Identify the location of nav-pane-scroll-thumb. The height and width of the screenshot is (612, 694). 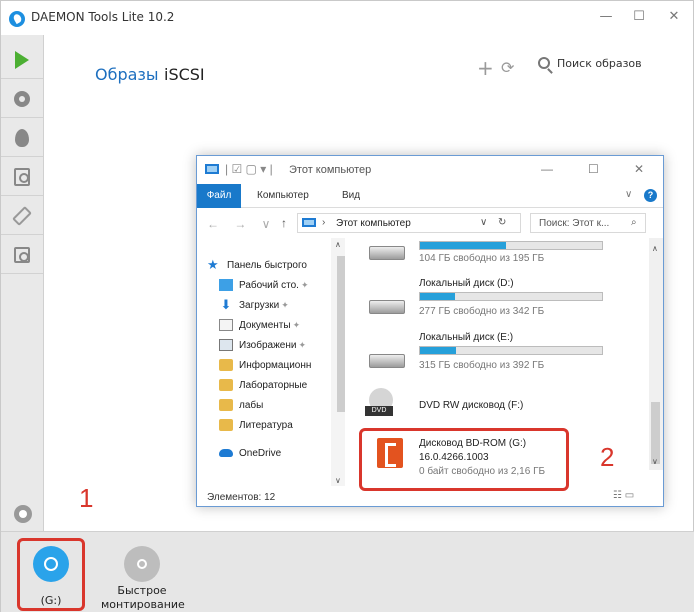
(341, 334).